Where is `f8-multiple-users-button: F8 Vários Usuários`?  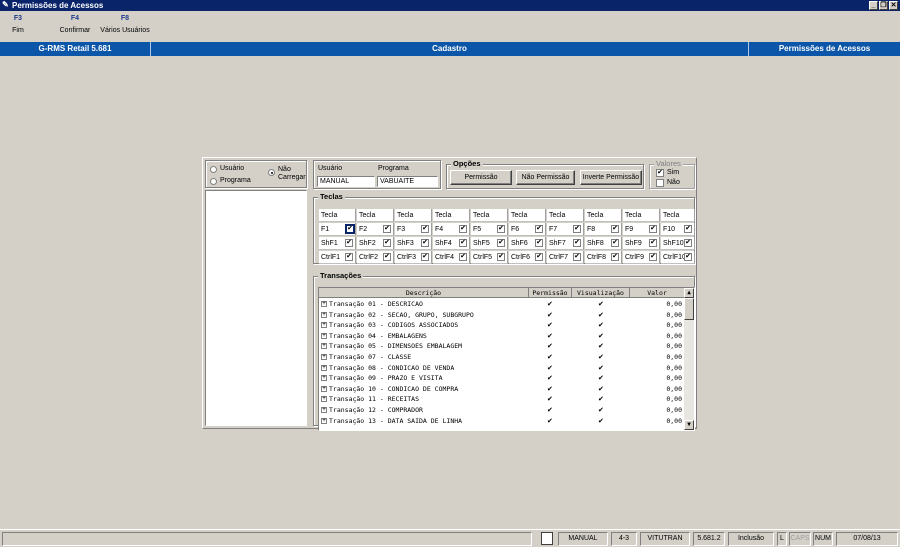
f8-multiple-users-button: F8 Vários Usuários is located at coordinates (125, 24).